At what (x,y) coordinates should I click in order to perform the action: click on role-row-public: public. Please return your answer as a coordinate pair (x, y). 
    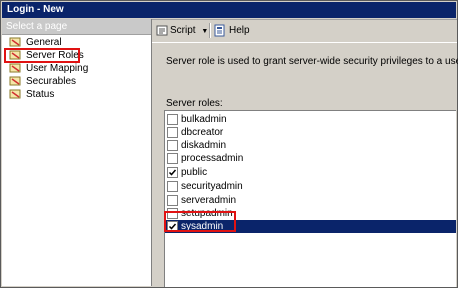
    Looking at the image, I should click on (310, 172).